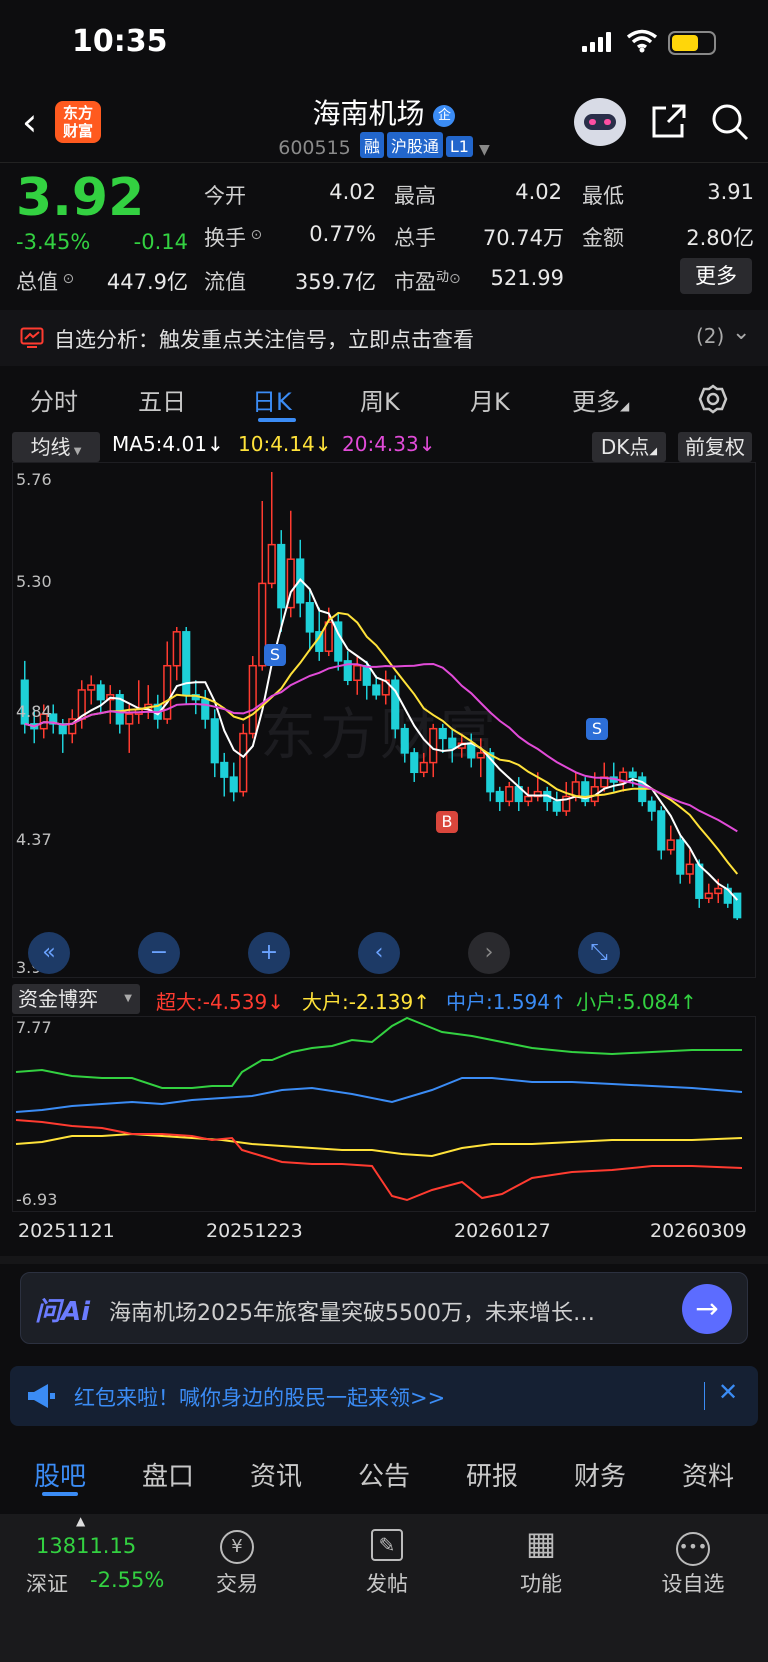 The width and height of the screenshot is (768, 1662). Describe the element at coordinates (379, 1160) in the screenshot. I see `fund-super-line` at that location.